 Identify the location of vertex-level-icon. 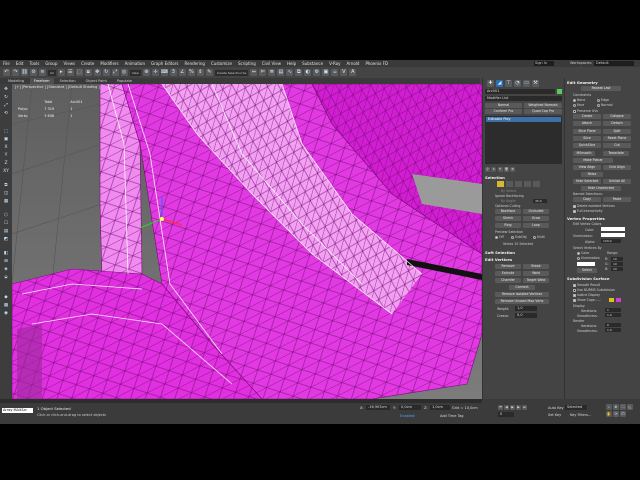
(500, 184).